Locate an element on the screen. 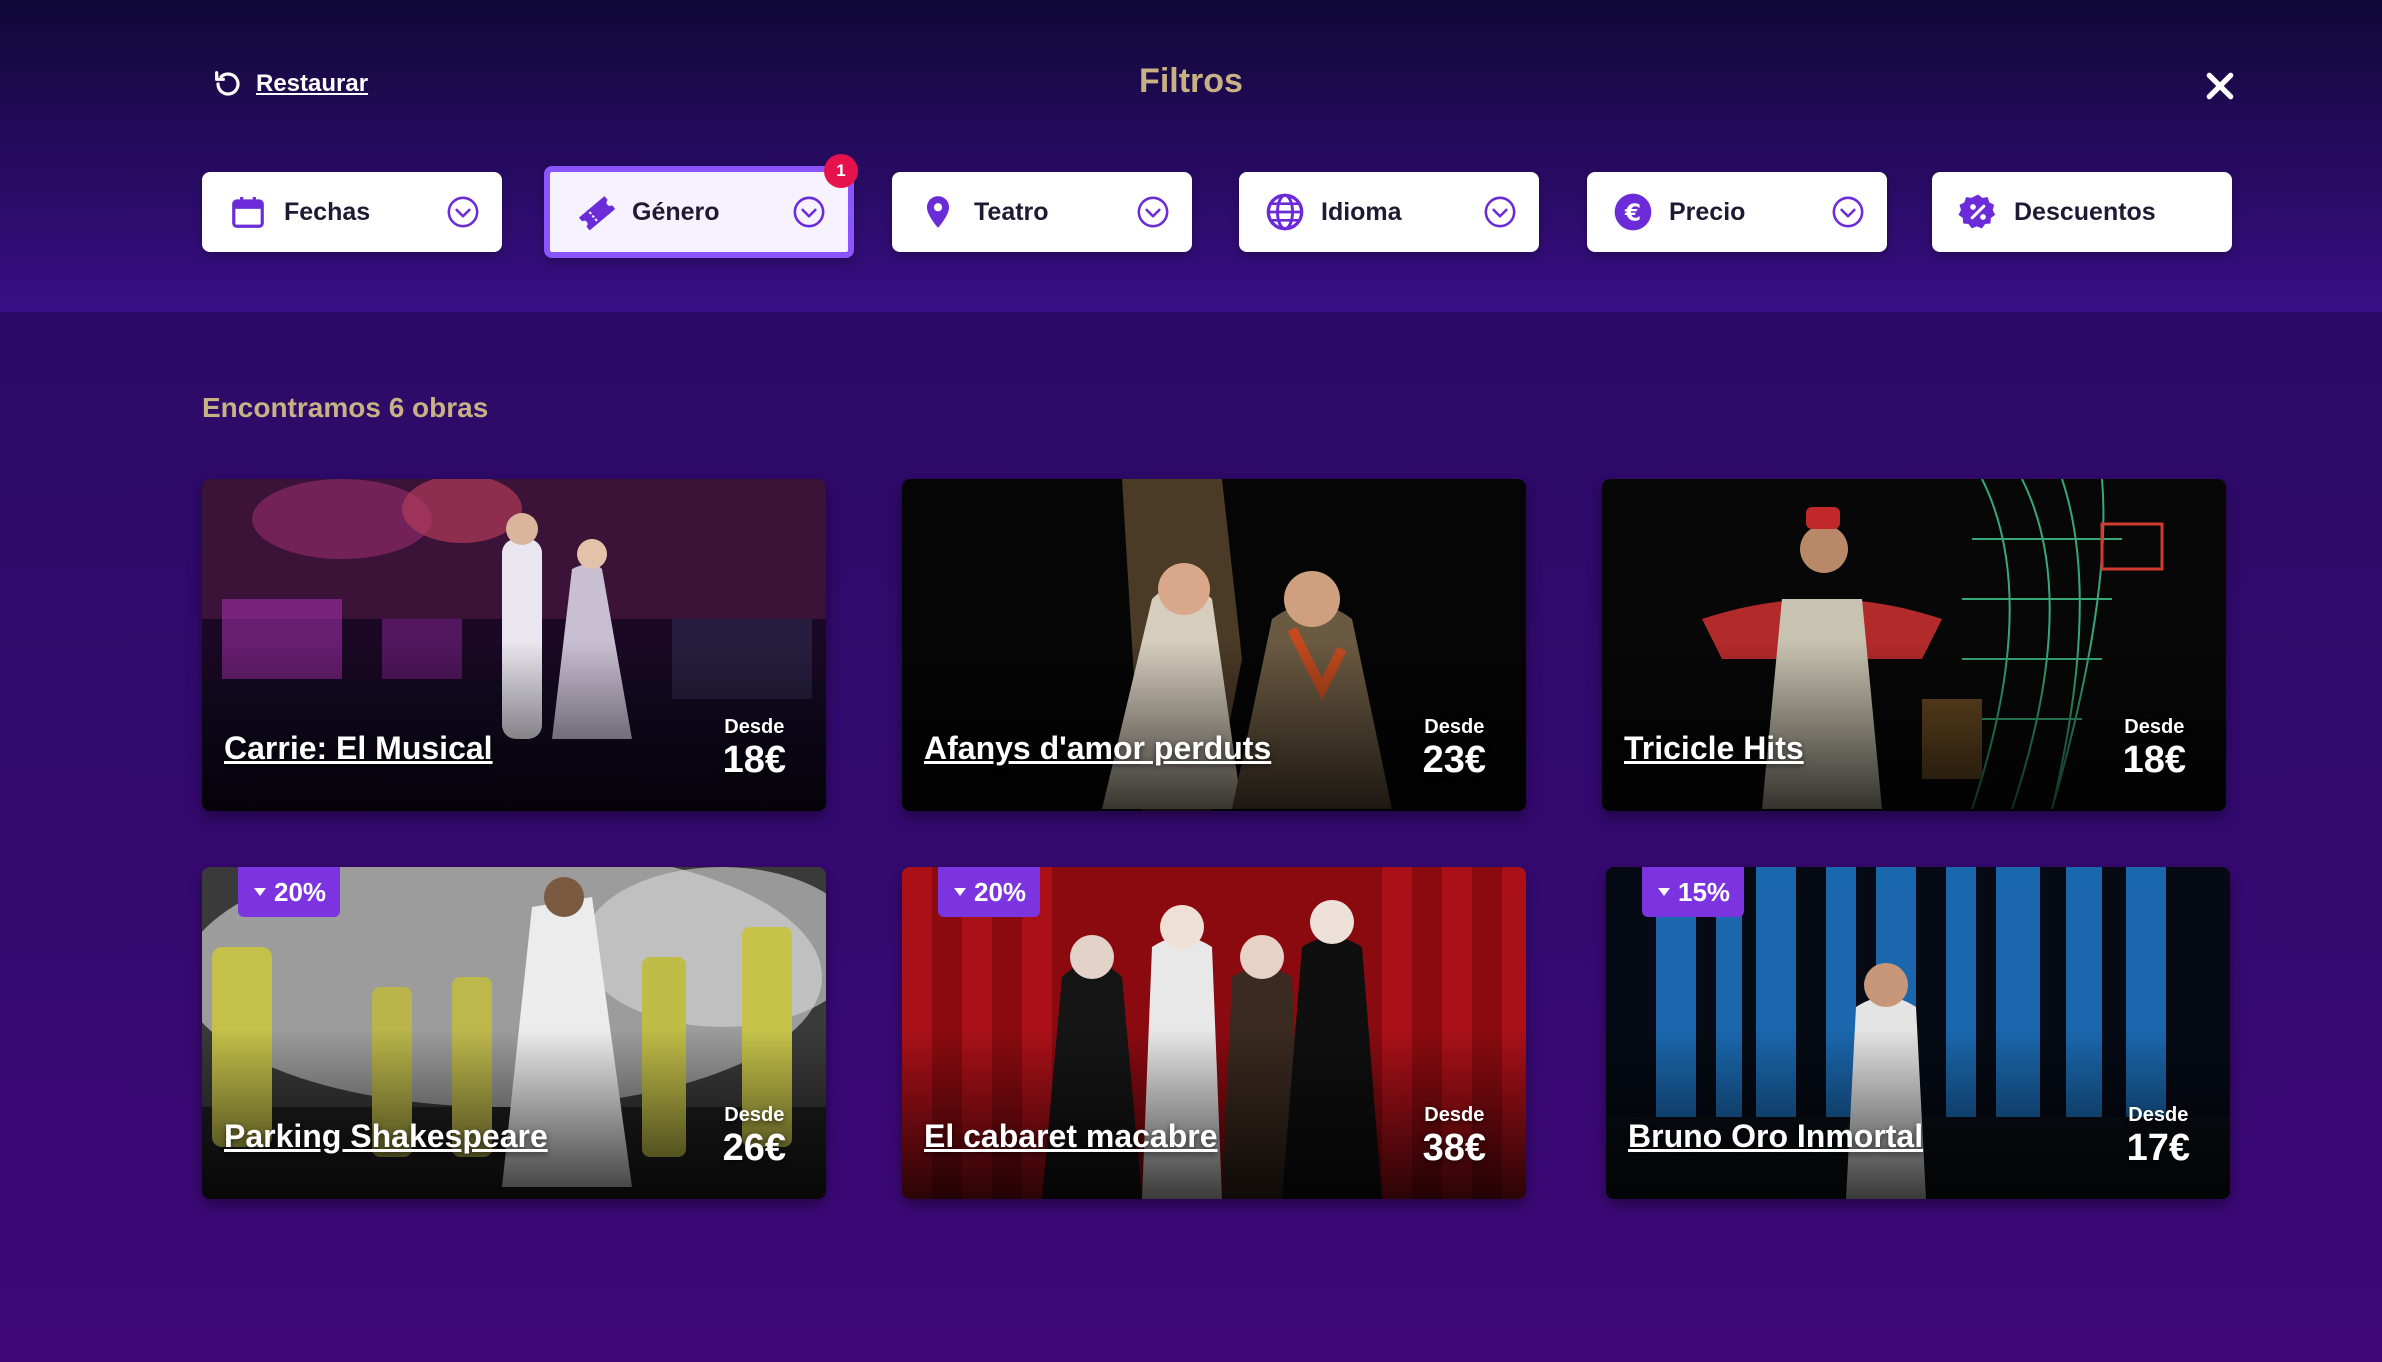 This screenshot has width=2382, height=1362. euro-icon: € is located at coordinates (1633, 212).